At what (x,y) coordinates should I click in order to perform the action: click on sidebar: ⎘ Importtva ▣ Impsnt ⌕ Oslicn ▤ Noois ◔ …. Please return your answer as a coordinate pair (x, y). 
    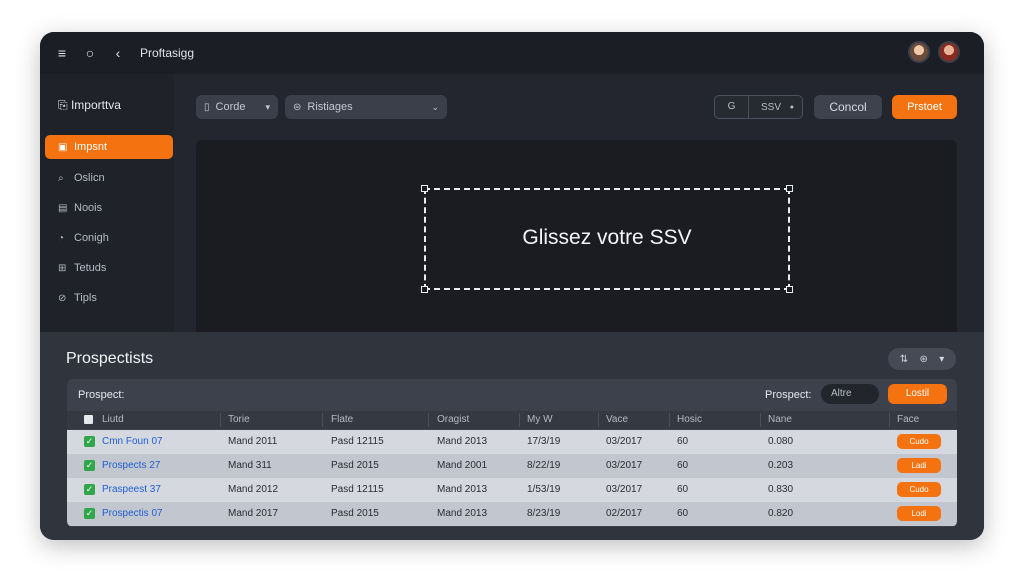
    Looking at the image, I should click on (107, 203).